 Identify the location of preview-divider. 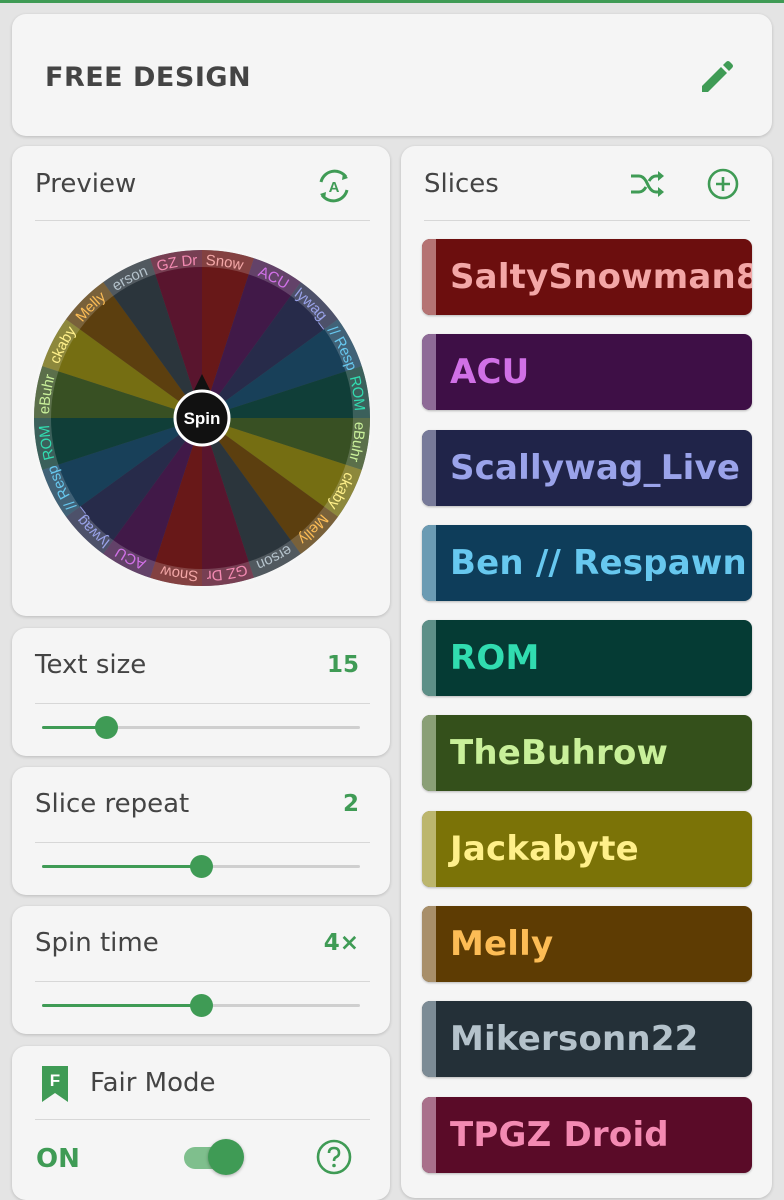
(202, 220).